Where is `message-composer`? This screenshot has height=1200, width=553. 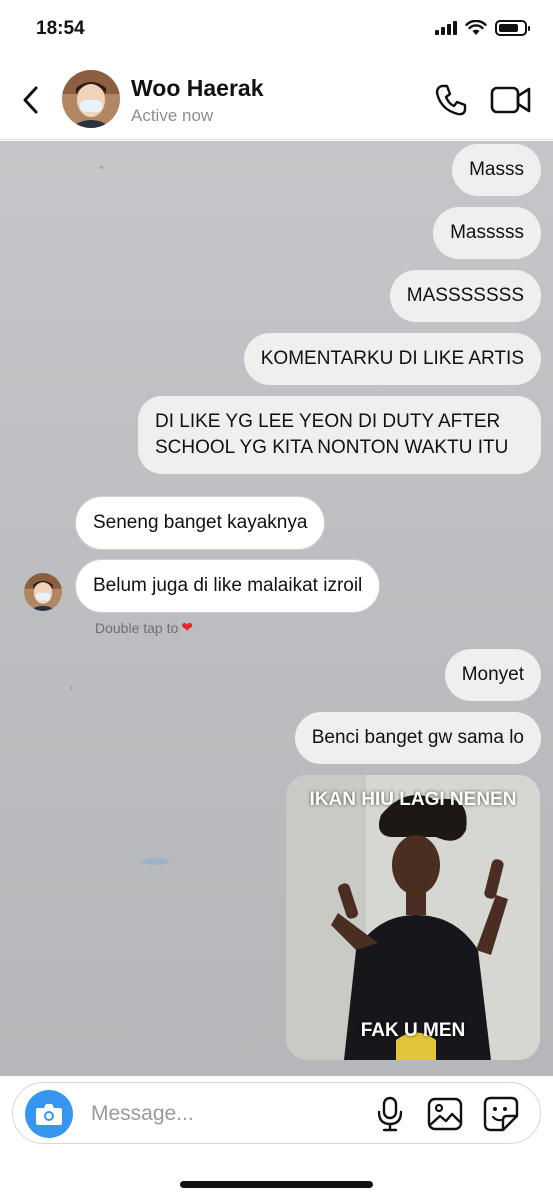
message-composer is located at coordinates (276, 1113).